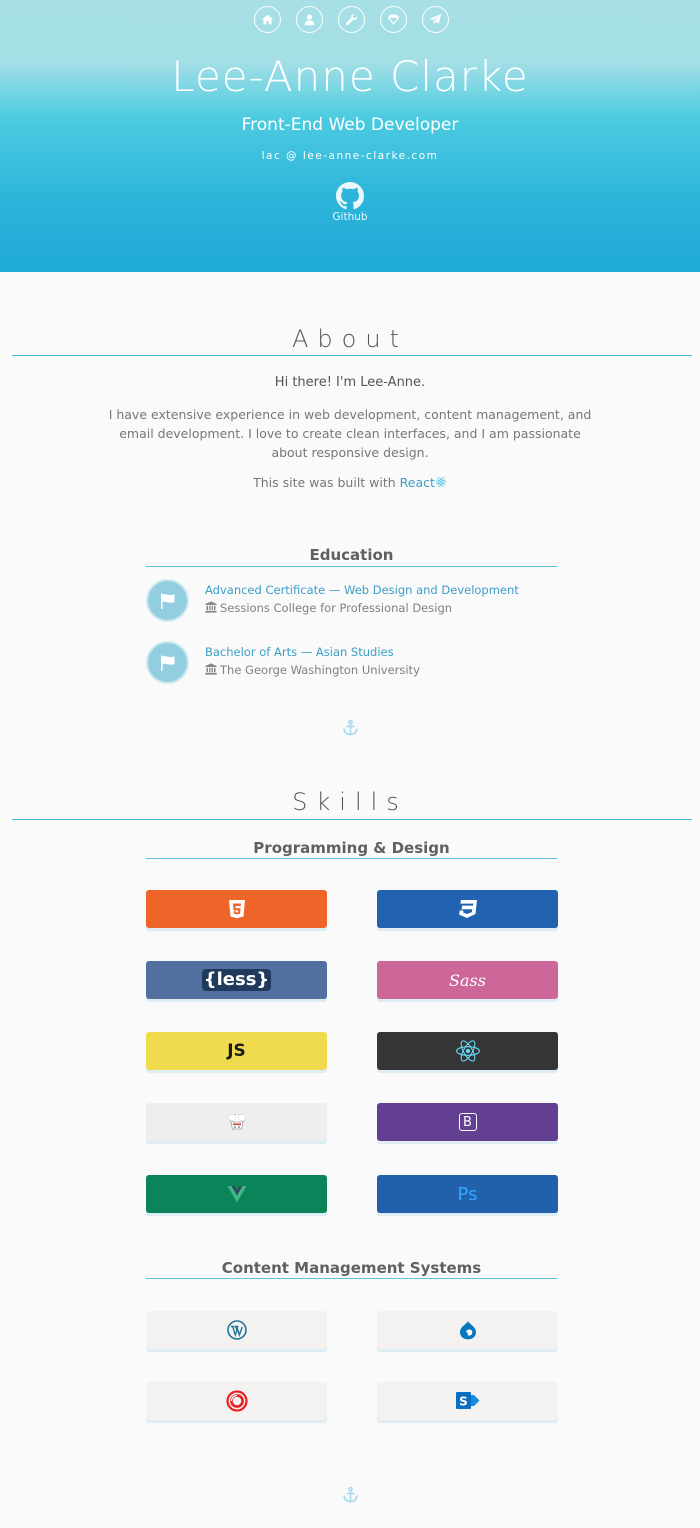 Image resolution: width=700 pixels, height=1528 pixels. I want to click on nav-home-button, so click(267, 19).